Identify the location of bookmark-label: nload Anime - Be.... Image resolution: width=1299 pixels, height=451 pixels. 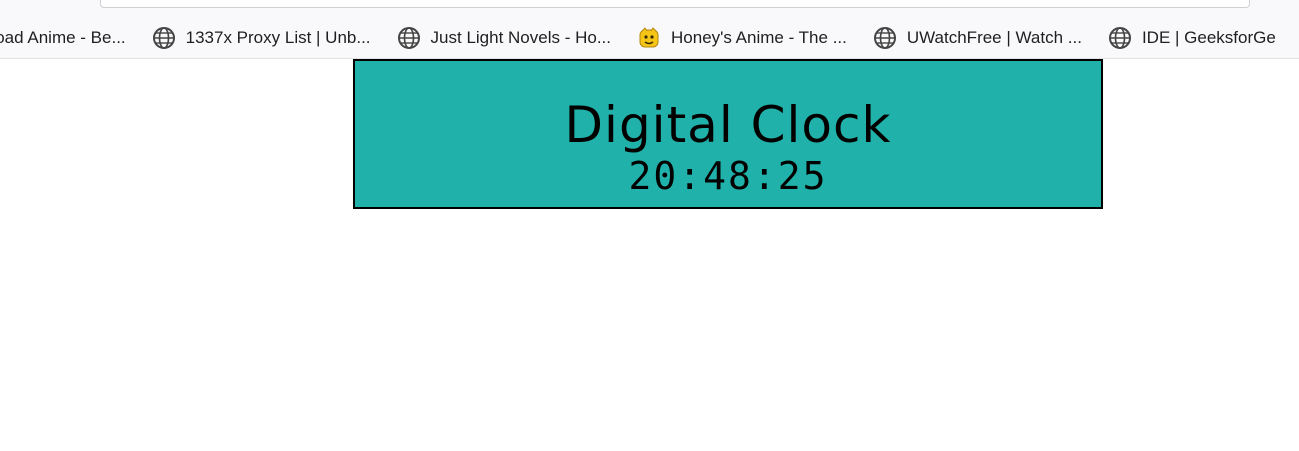
(63, 37).